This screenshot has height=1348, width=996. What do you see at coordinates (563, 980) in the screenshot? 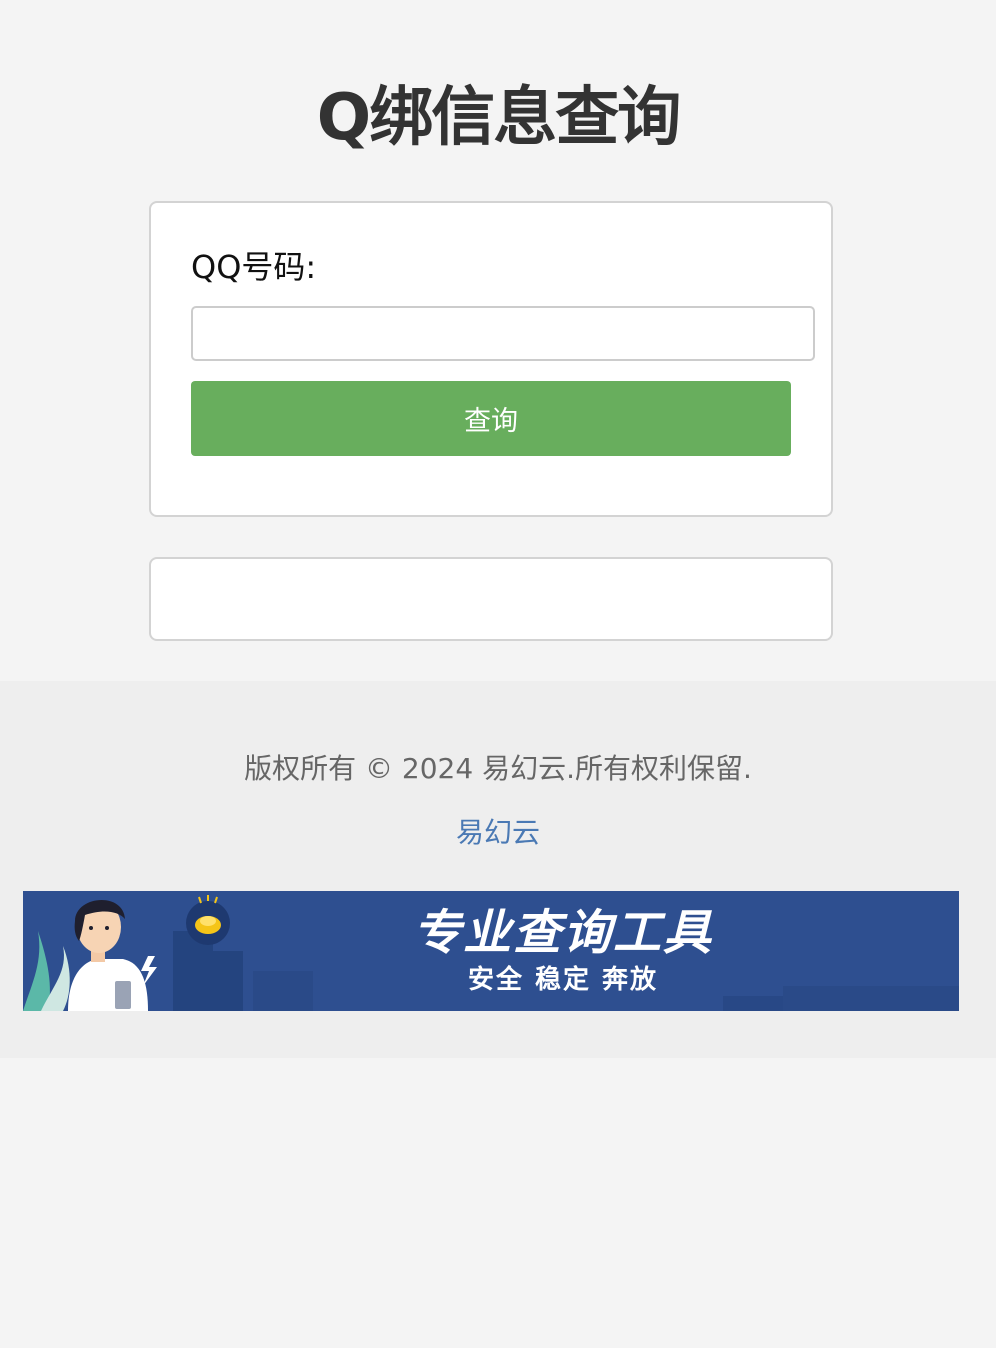
I see `banner-subtitle: 安全 稳定 奔放` at bounding box center [563, 980].